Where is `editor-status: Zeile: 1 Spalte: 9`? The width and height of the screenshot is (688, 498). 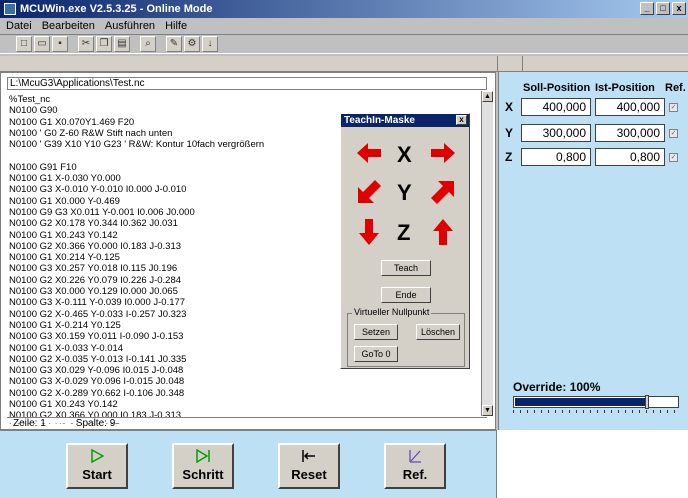 editor-status: Zeile: 1 Spalte: 9 is located at coordinates (247, 423).